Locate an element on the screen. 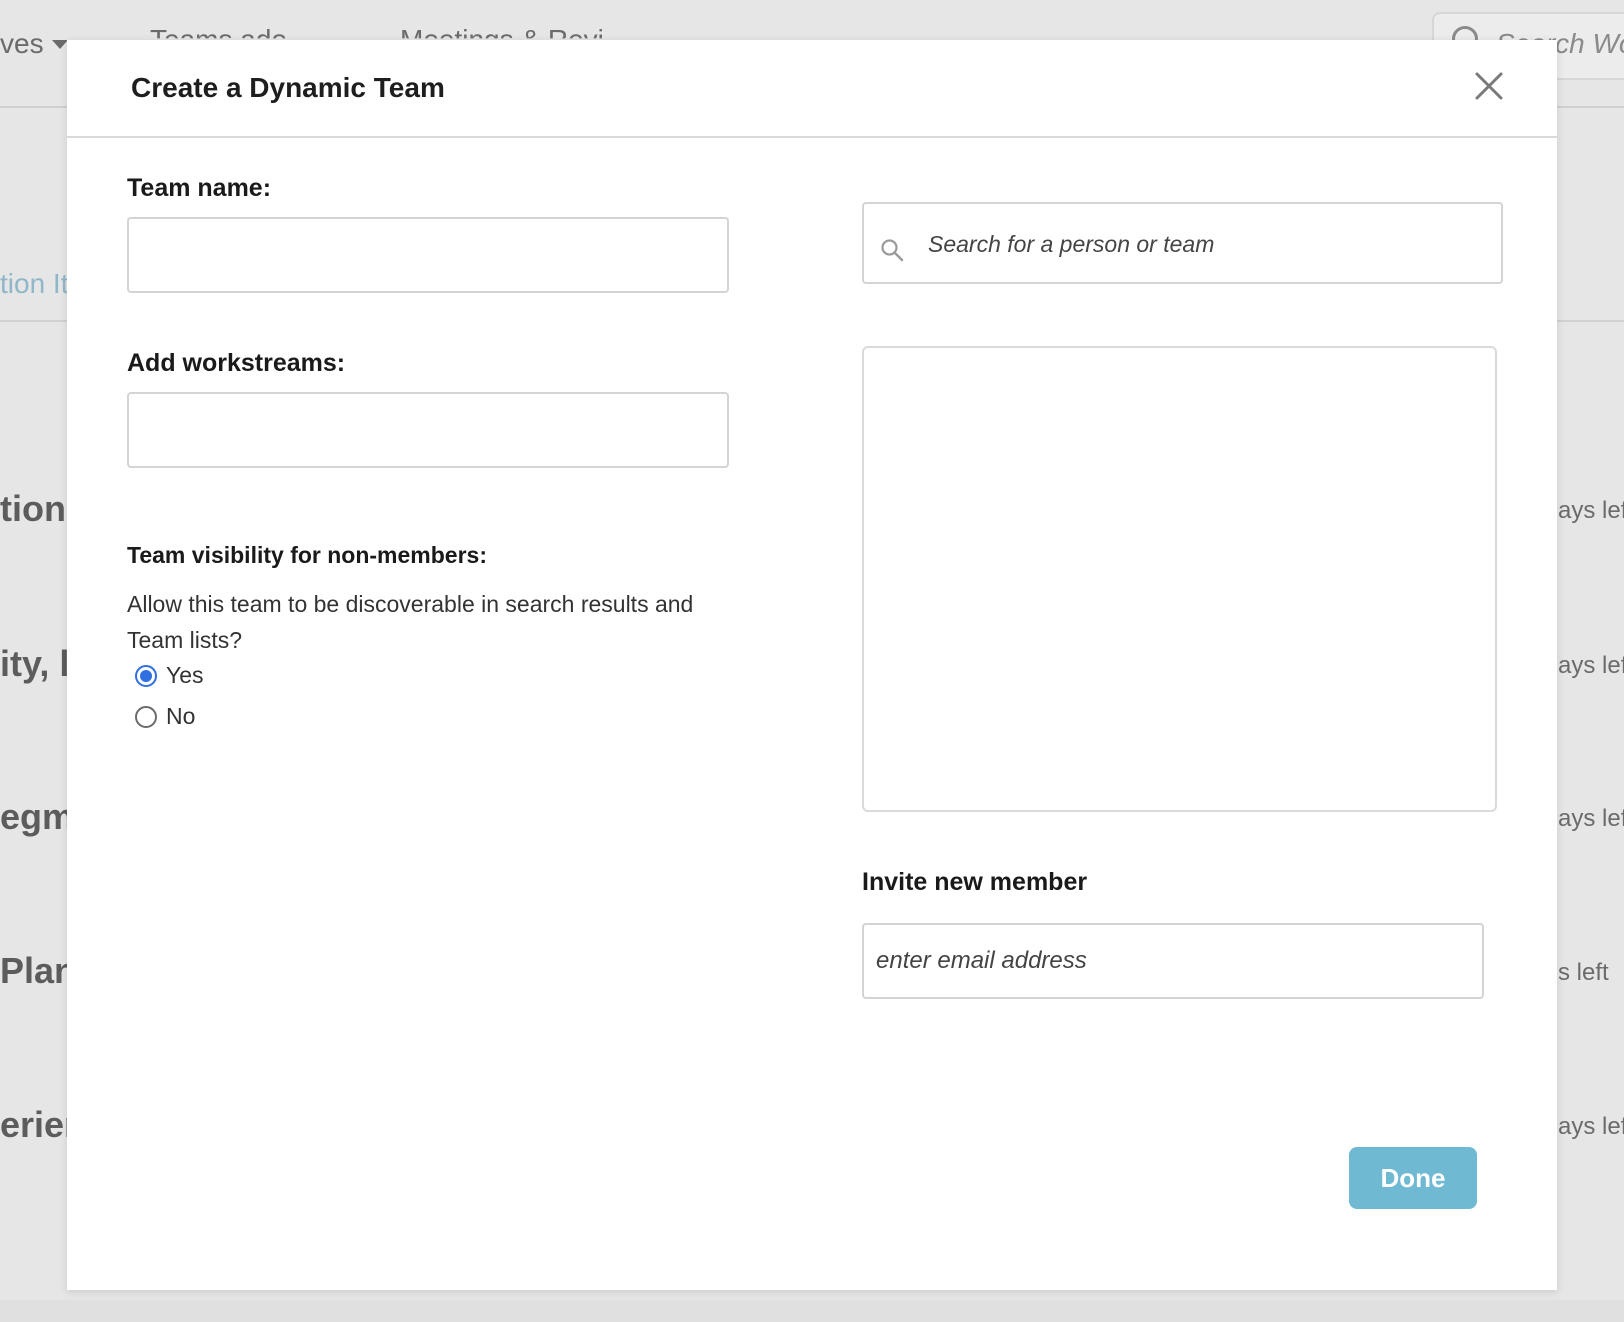 Image resolution: width=1624 pixels, height=1322 pixels. background-row-title: Plan is located at coordinates (38, 970).